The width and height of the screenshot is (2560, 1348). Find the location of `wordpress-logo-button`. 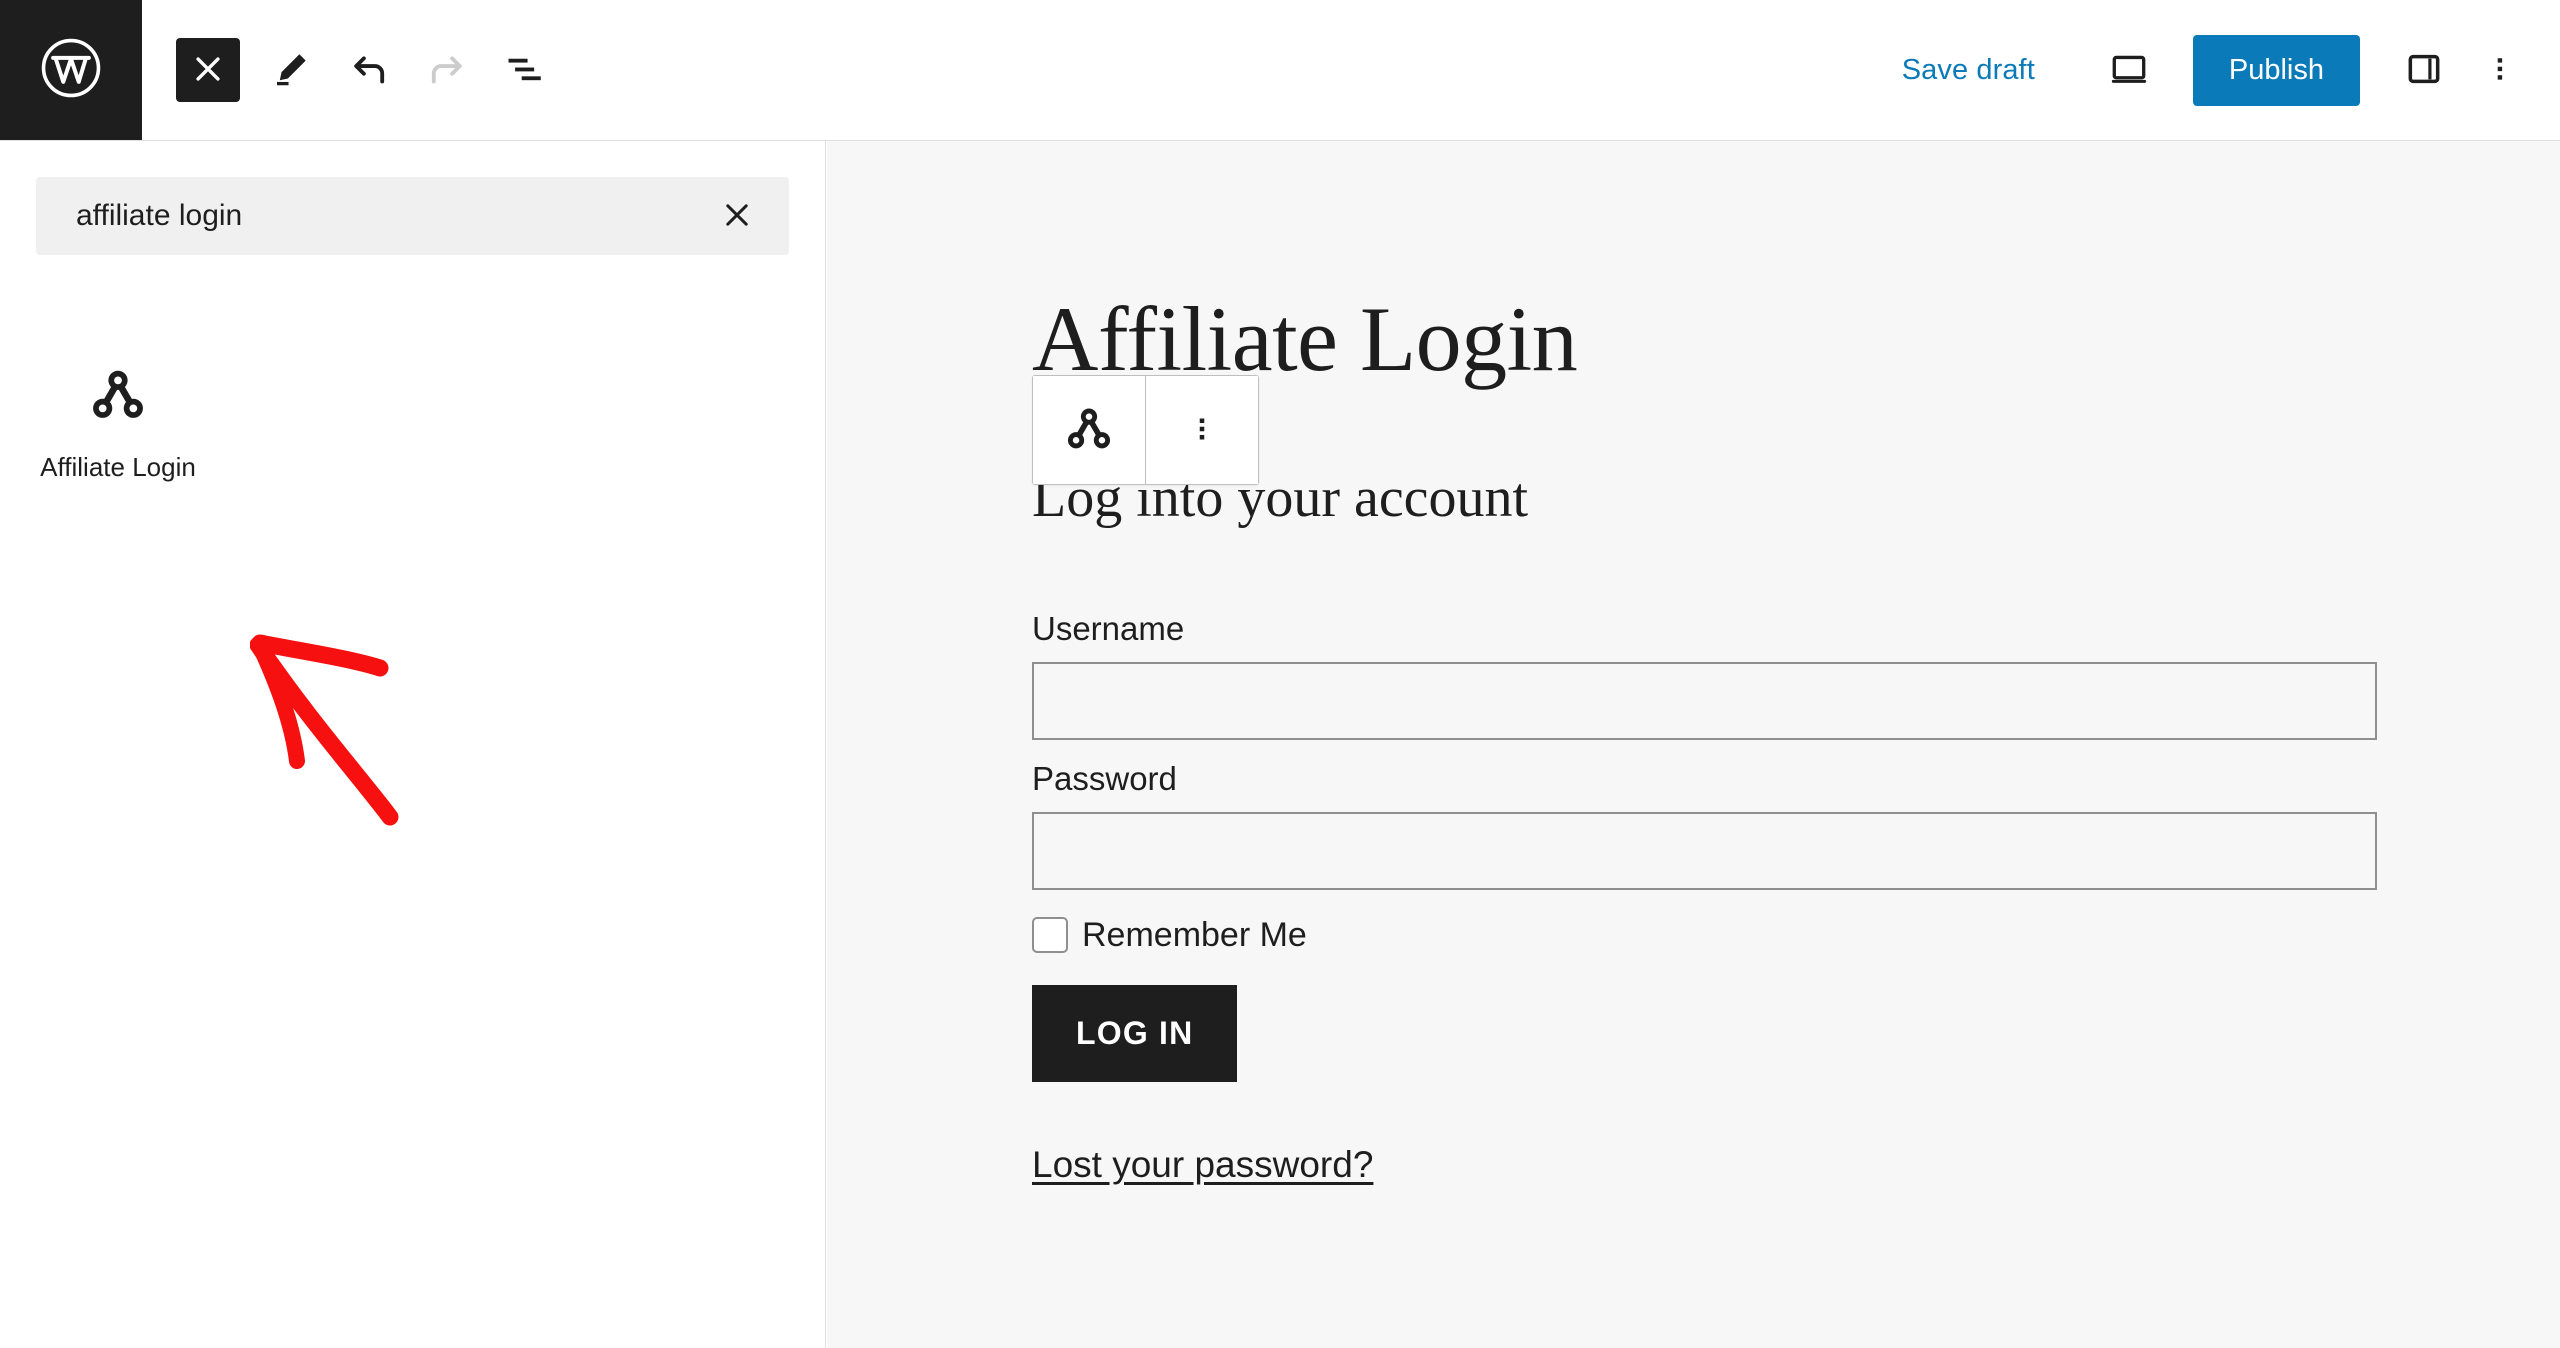

wordpress-logo-button is located at coordinates (71, 70).